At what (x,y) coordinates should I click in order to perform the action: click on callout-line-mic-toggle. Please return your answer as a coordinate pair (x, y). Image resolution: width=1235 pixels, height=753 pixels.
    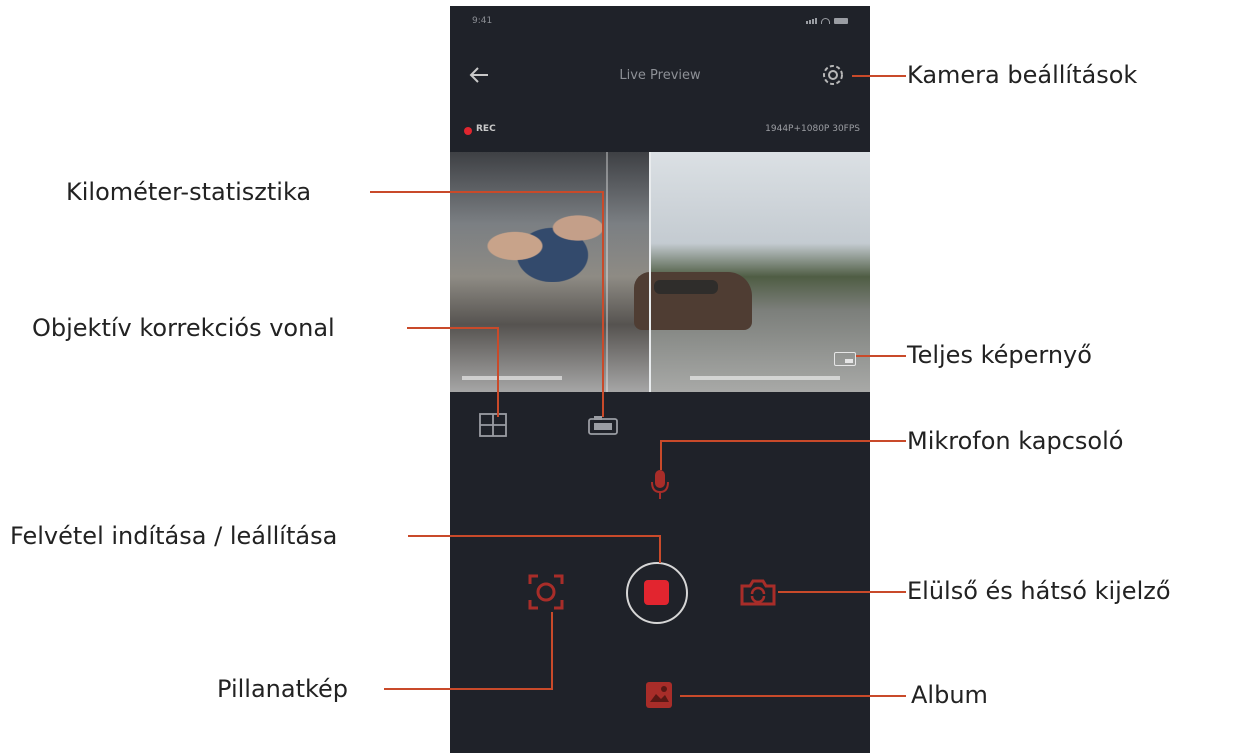
    Looking at the image, I should click on (783, 441).